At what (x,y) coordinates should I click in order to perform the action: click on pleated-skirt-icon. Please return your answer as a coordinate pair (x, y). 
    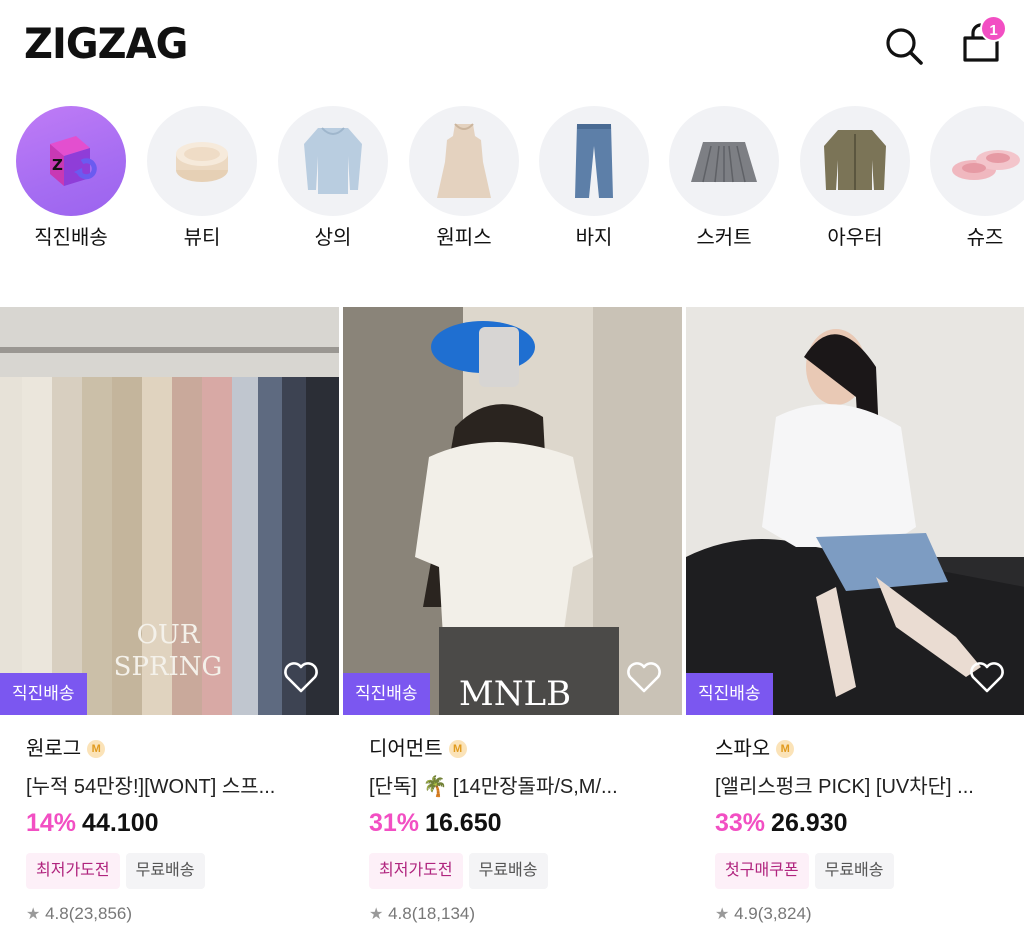
    Looking at the image, I should click on (724, 162).